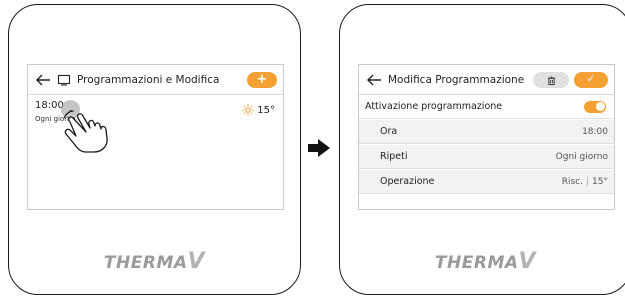  I want to click on time-value: 18:00, so click(595, 131).